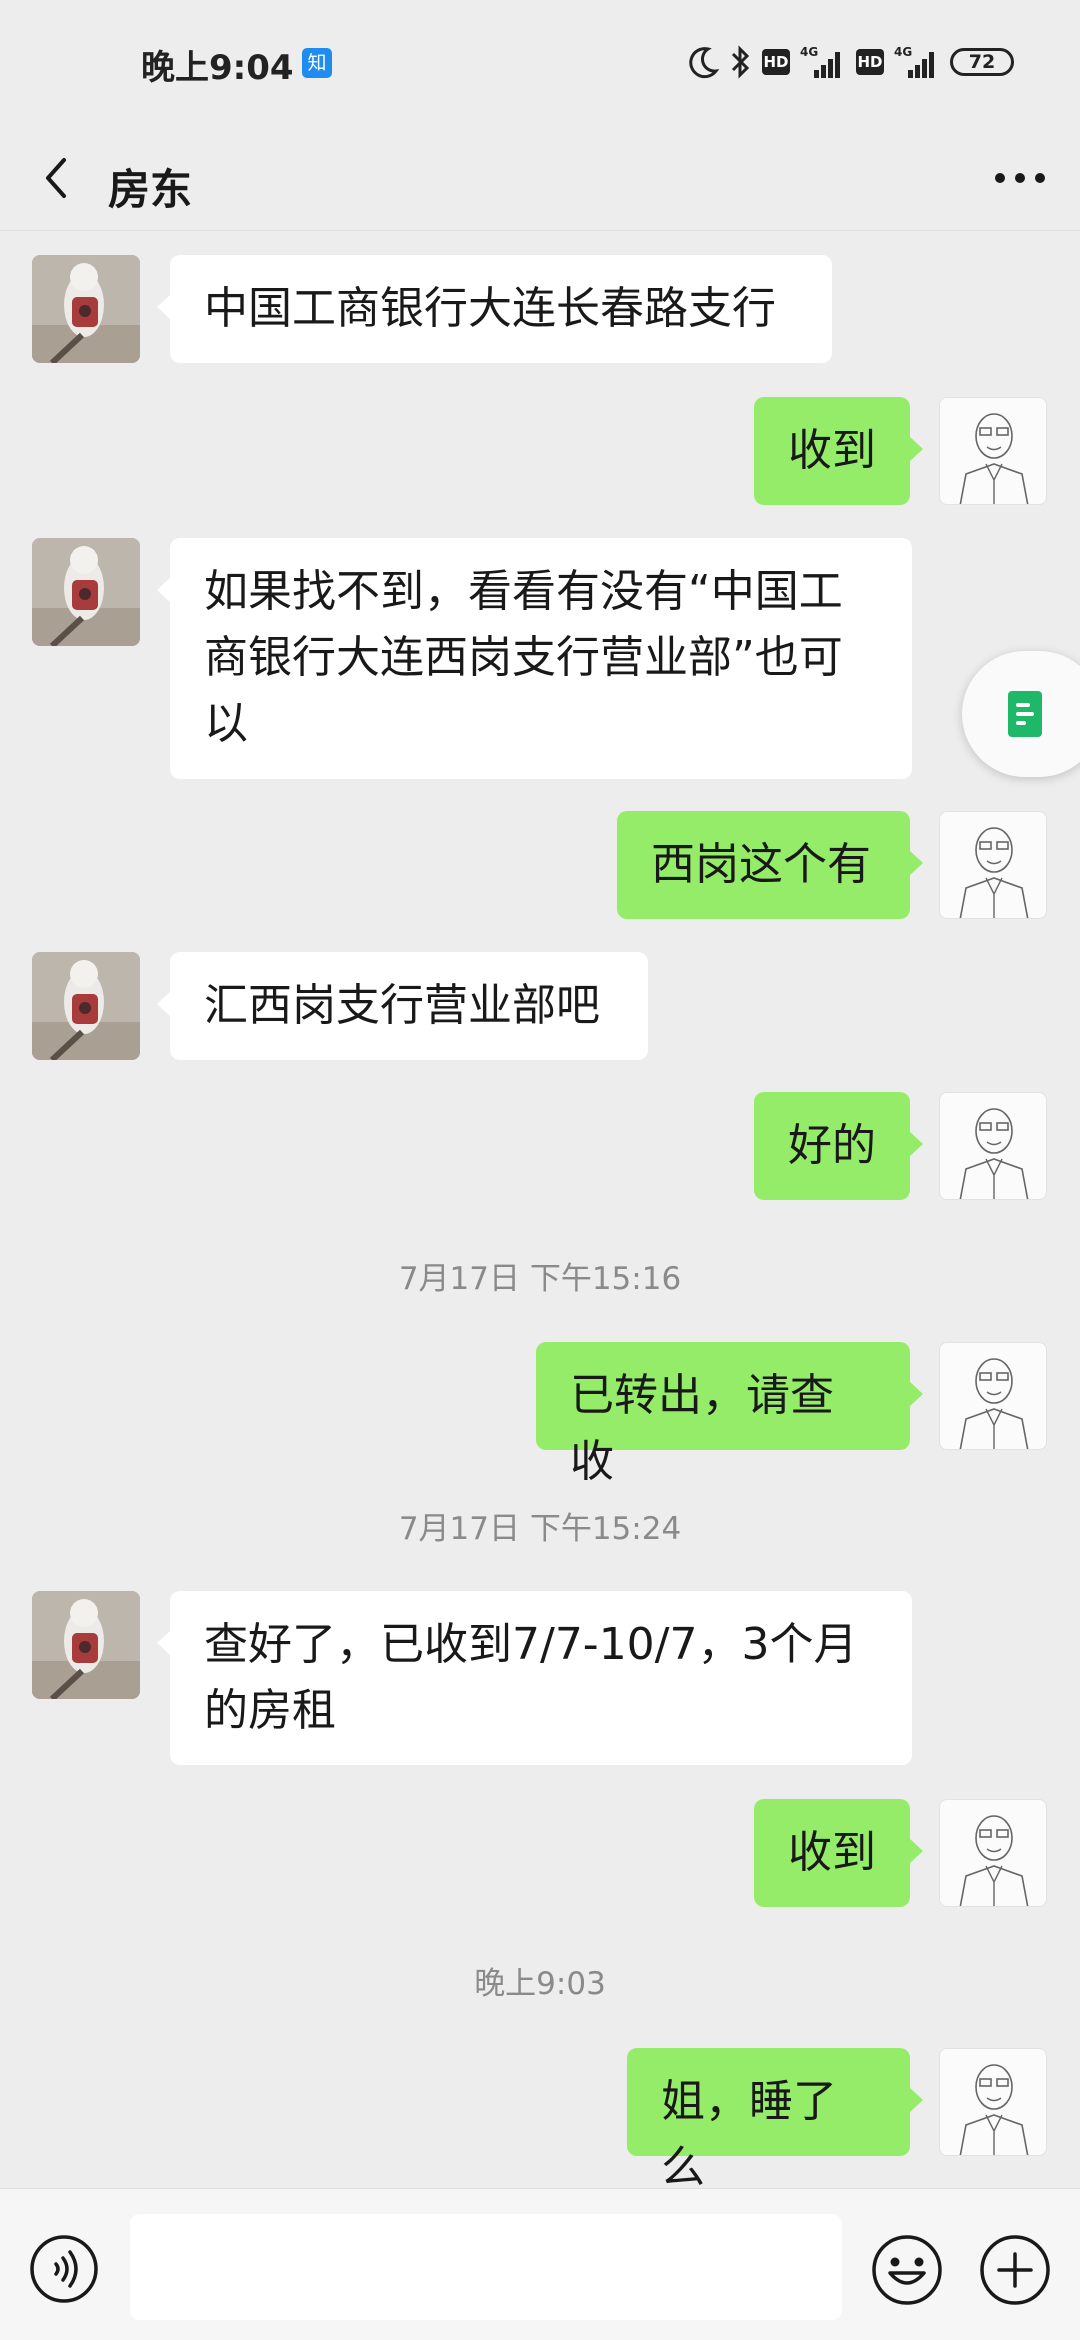 Image resolution: width=1080 pixels, height=2340 pixels. I want to click on more-functions-button, so click(1015, 2270).